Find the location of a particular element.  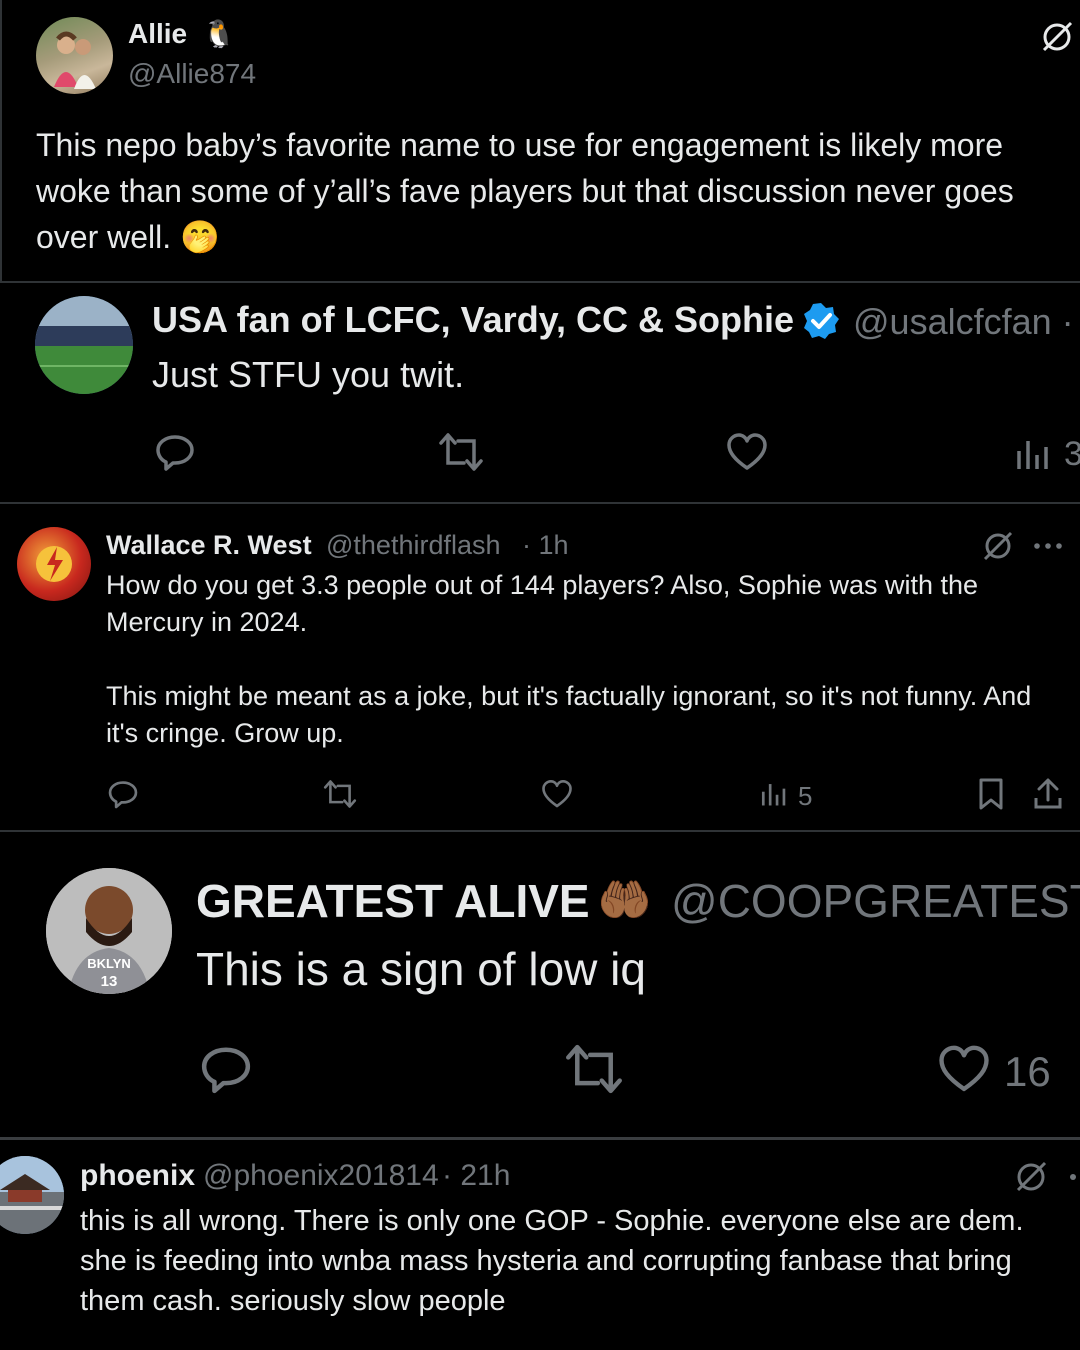

views-count: 5 is located at coordinates (805, 796).